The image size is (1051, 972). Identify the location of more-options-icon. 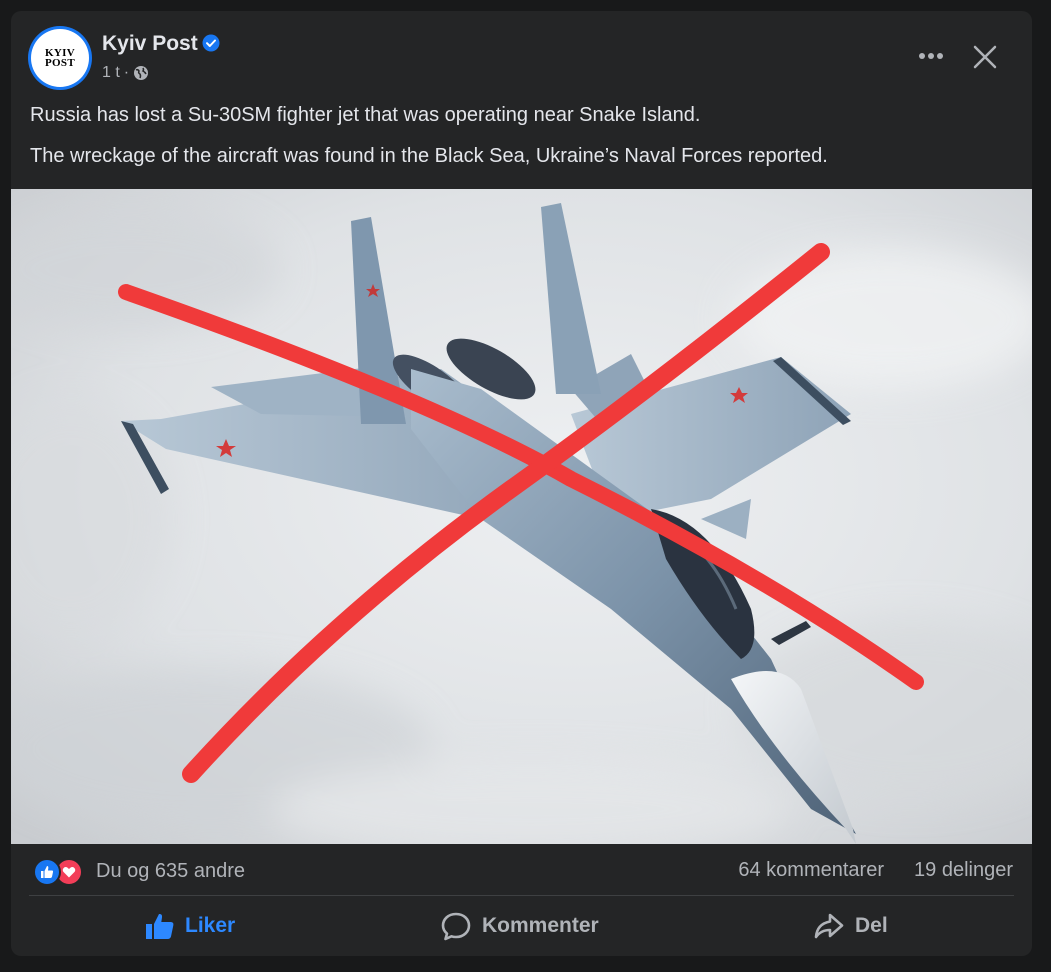
(931, 56).